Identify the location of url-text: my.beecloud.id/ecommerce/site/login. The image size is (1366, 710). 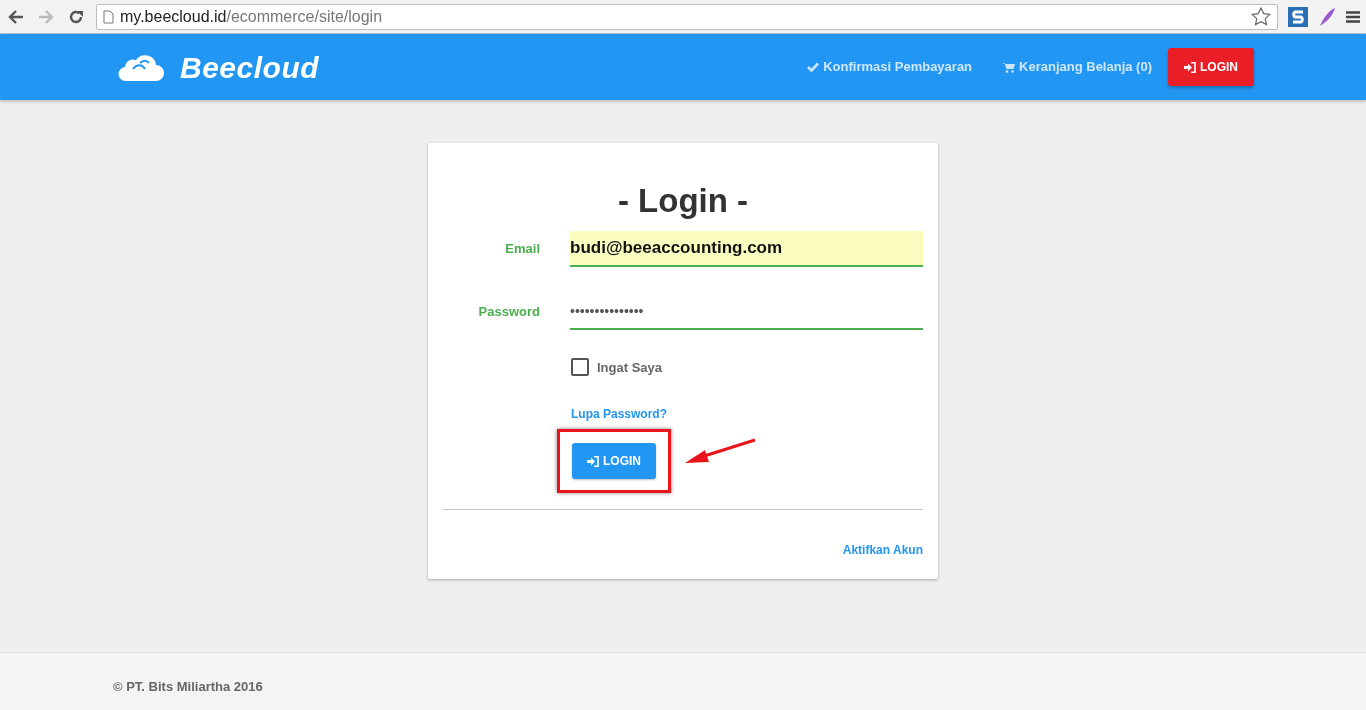
(251, 16).